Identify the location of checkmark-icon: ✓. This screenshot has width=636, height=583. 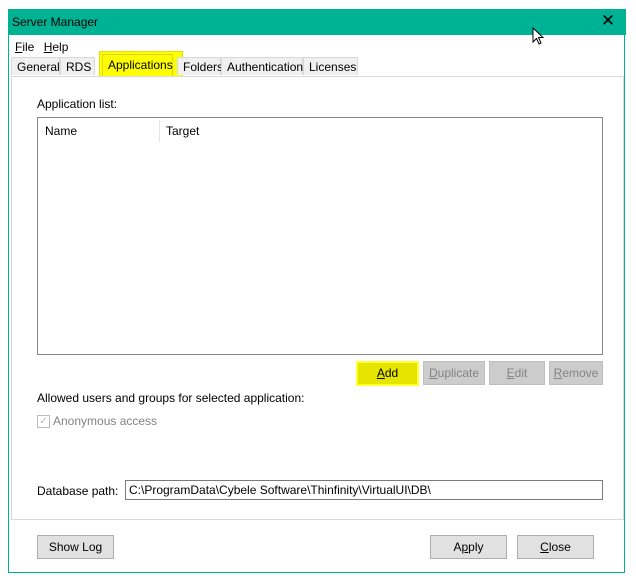
(43, 421).